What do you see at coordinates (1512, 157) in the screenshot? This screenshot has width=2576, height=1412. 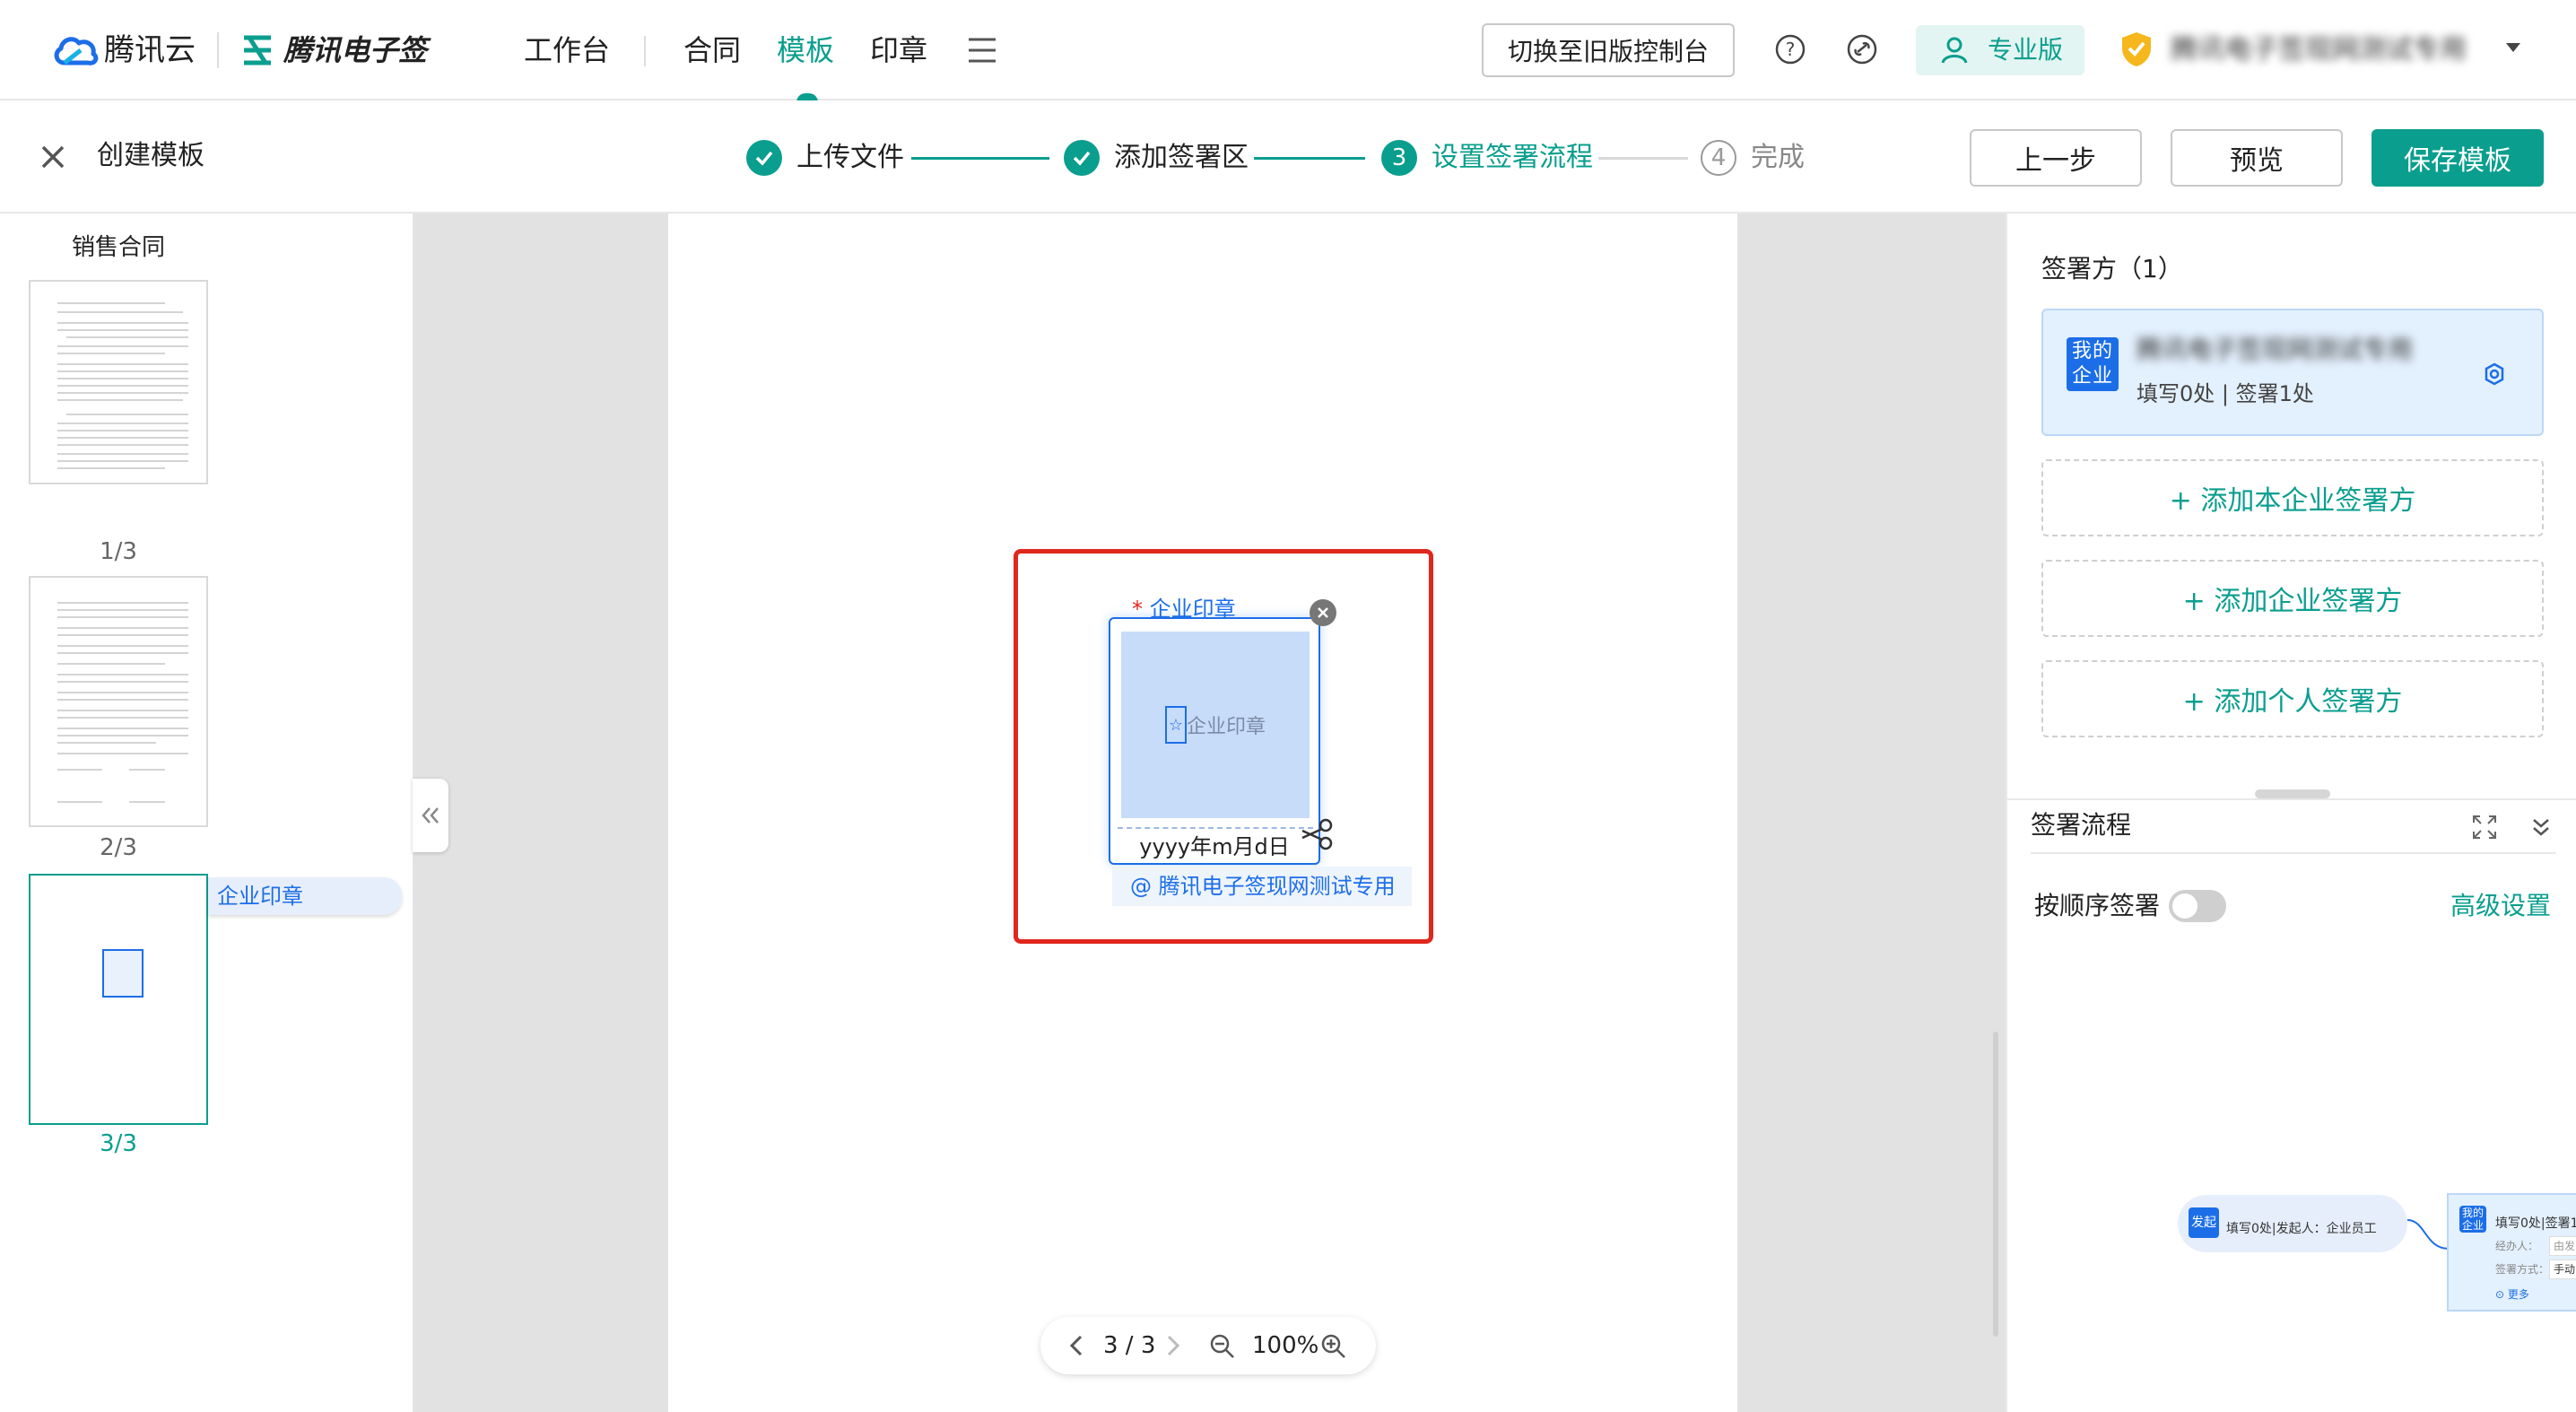 I see `step-3-label: 设置签署流程` at bounding box center [1512, 157].